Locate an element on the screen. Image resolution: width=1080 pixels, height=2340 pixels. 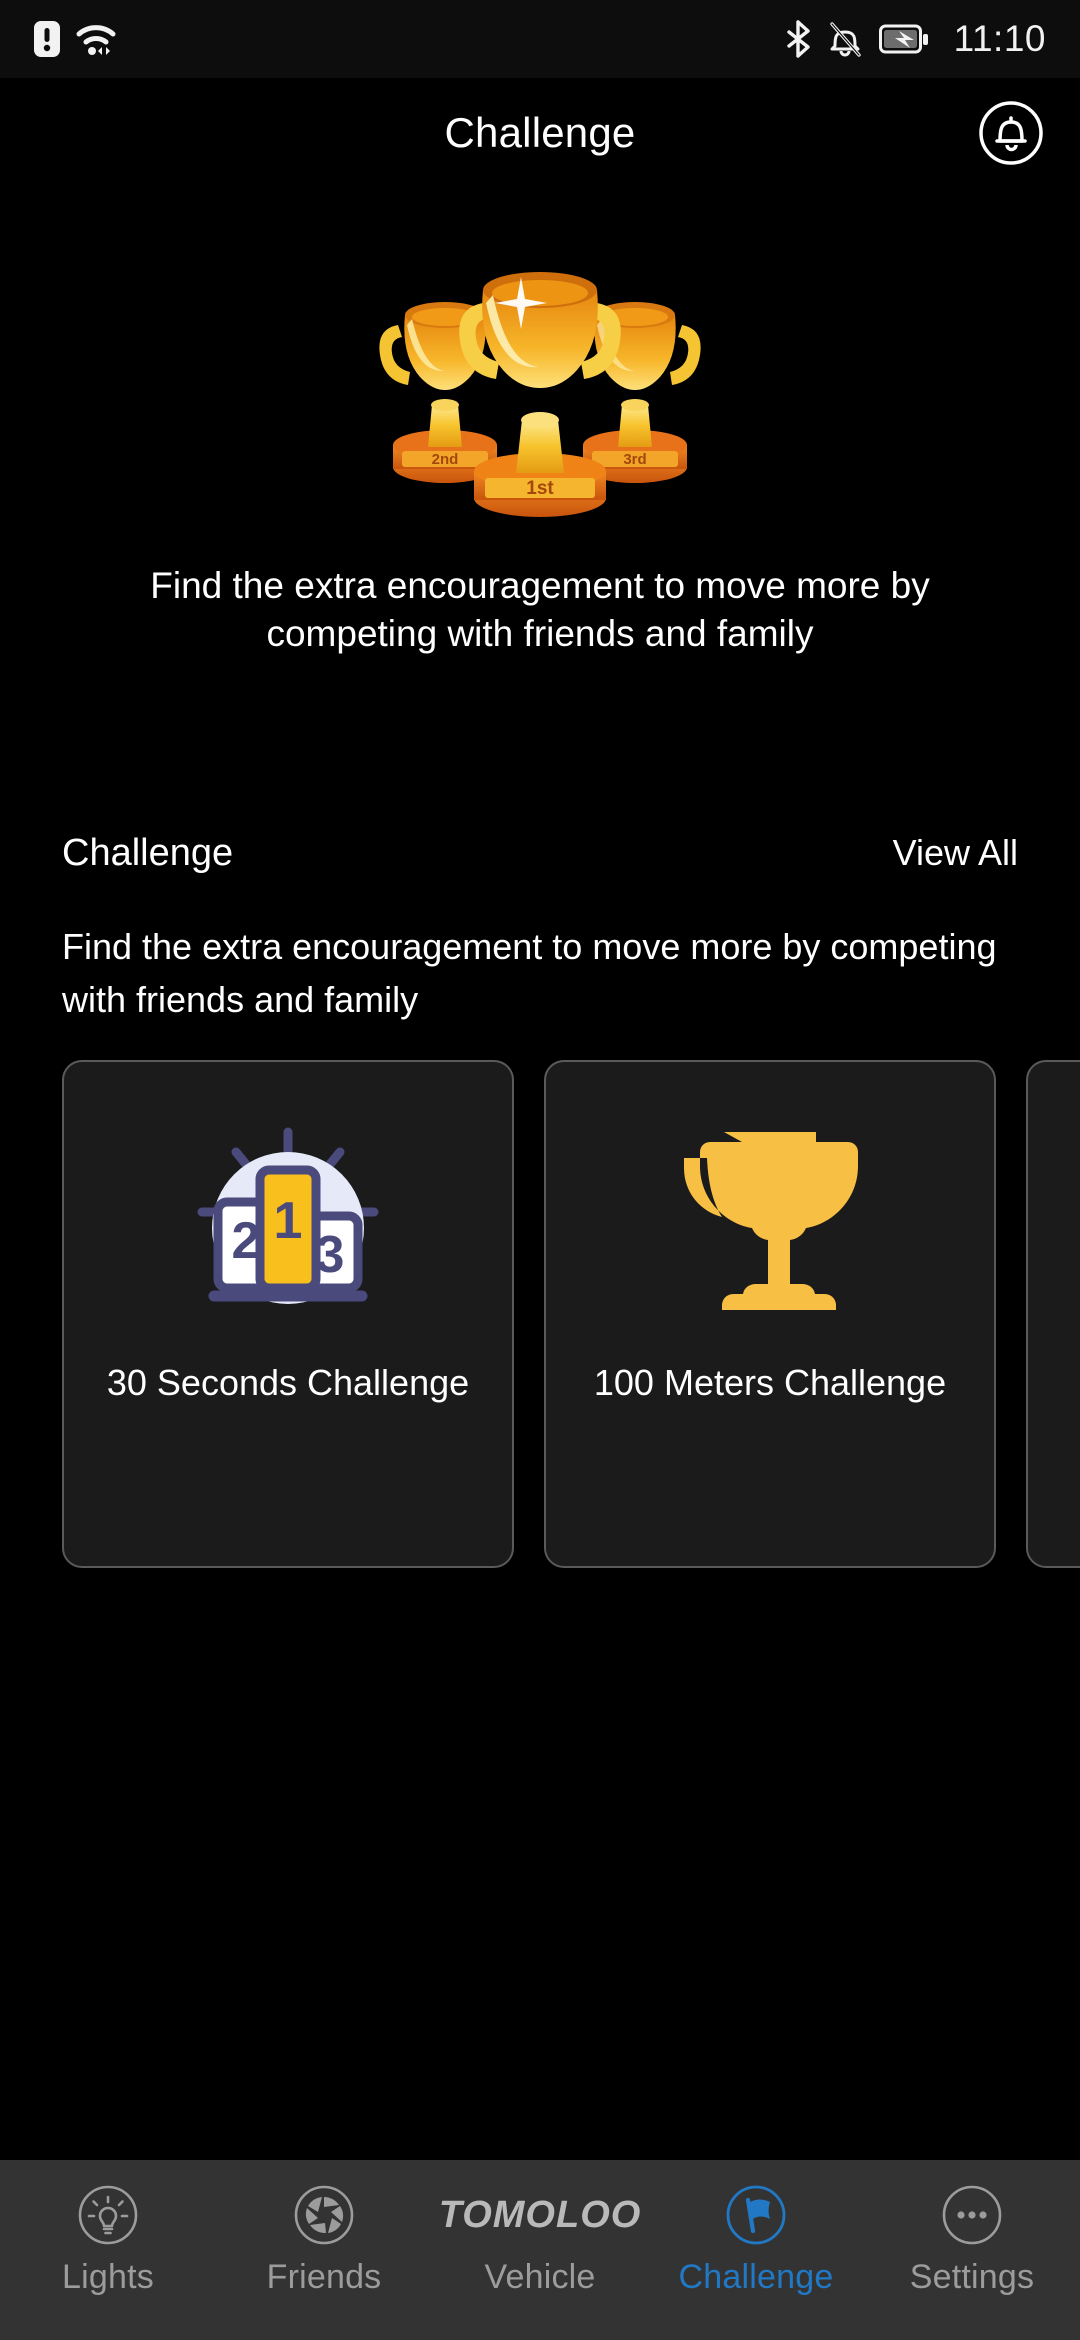
challenge-section-header: Challenge View All is located at coordinates (540, 853).